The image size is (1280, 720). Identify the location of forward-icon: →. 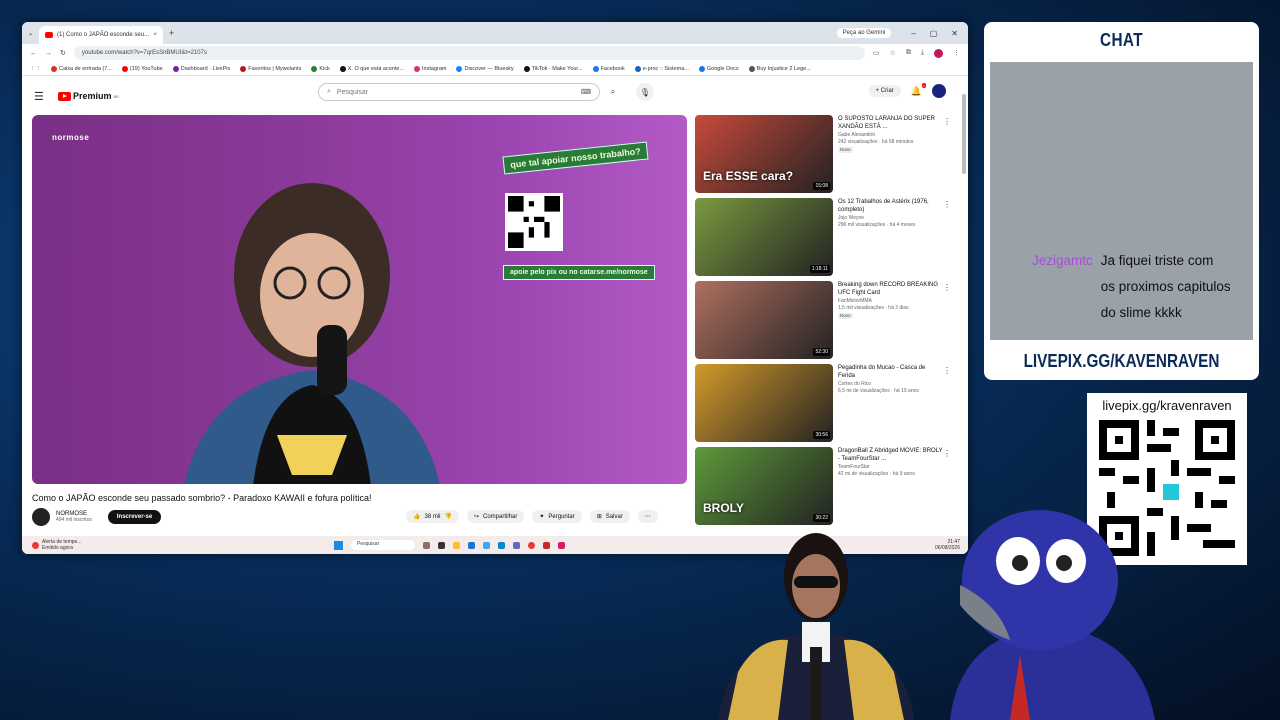
(48, 53).